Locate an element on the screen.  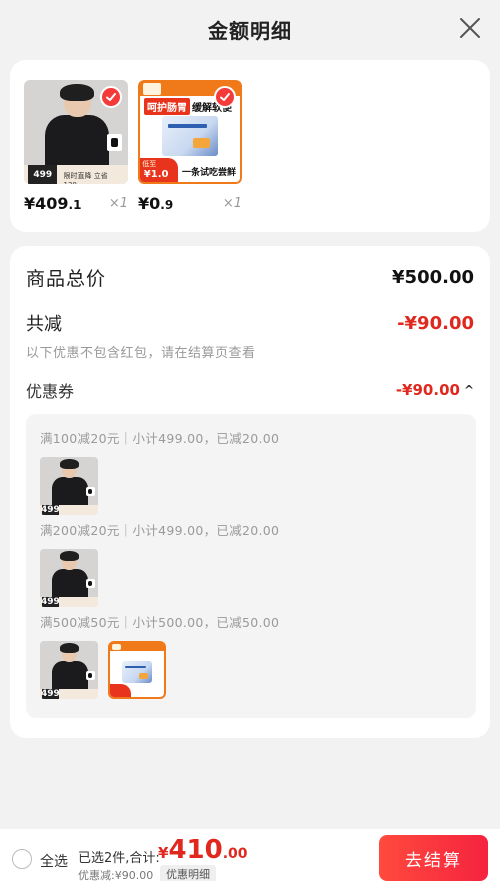
page-title: 金额明细 is located at coordinates (250, 30).